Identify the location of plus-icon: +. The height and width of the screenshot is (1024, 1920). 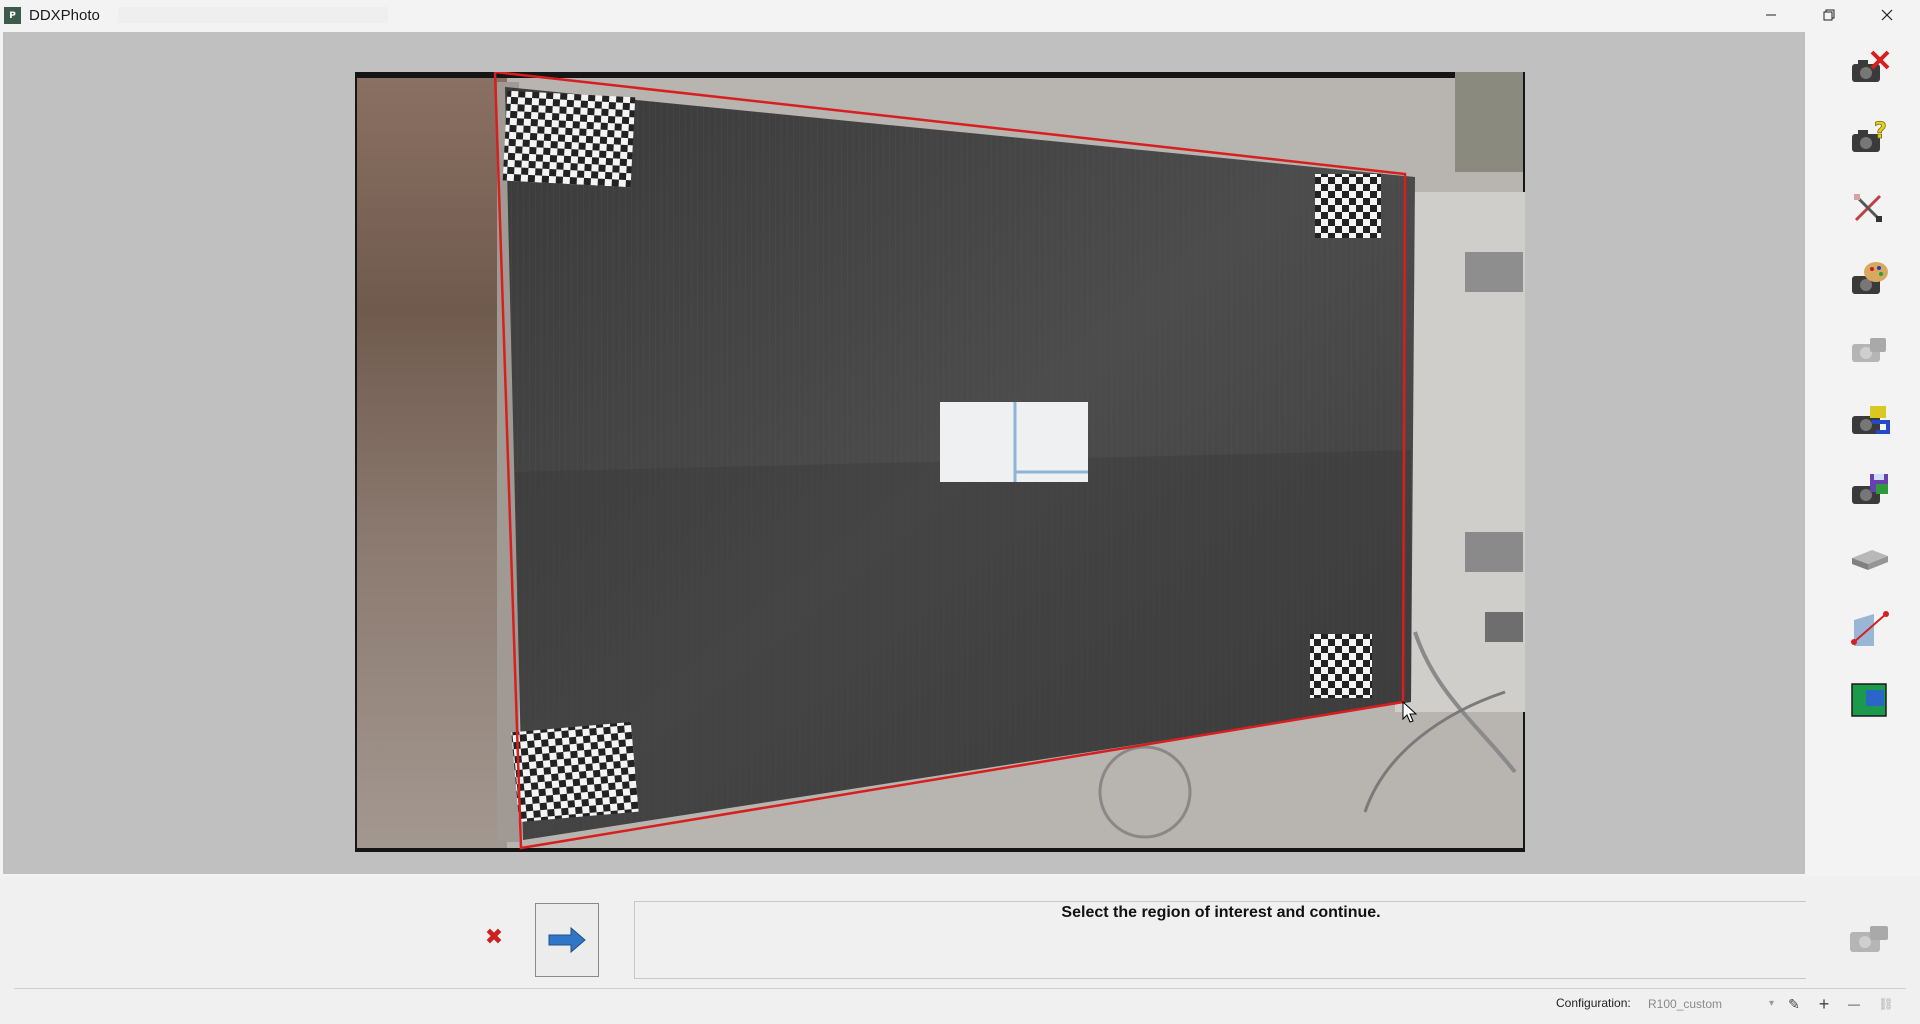
(1824, 1003).